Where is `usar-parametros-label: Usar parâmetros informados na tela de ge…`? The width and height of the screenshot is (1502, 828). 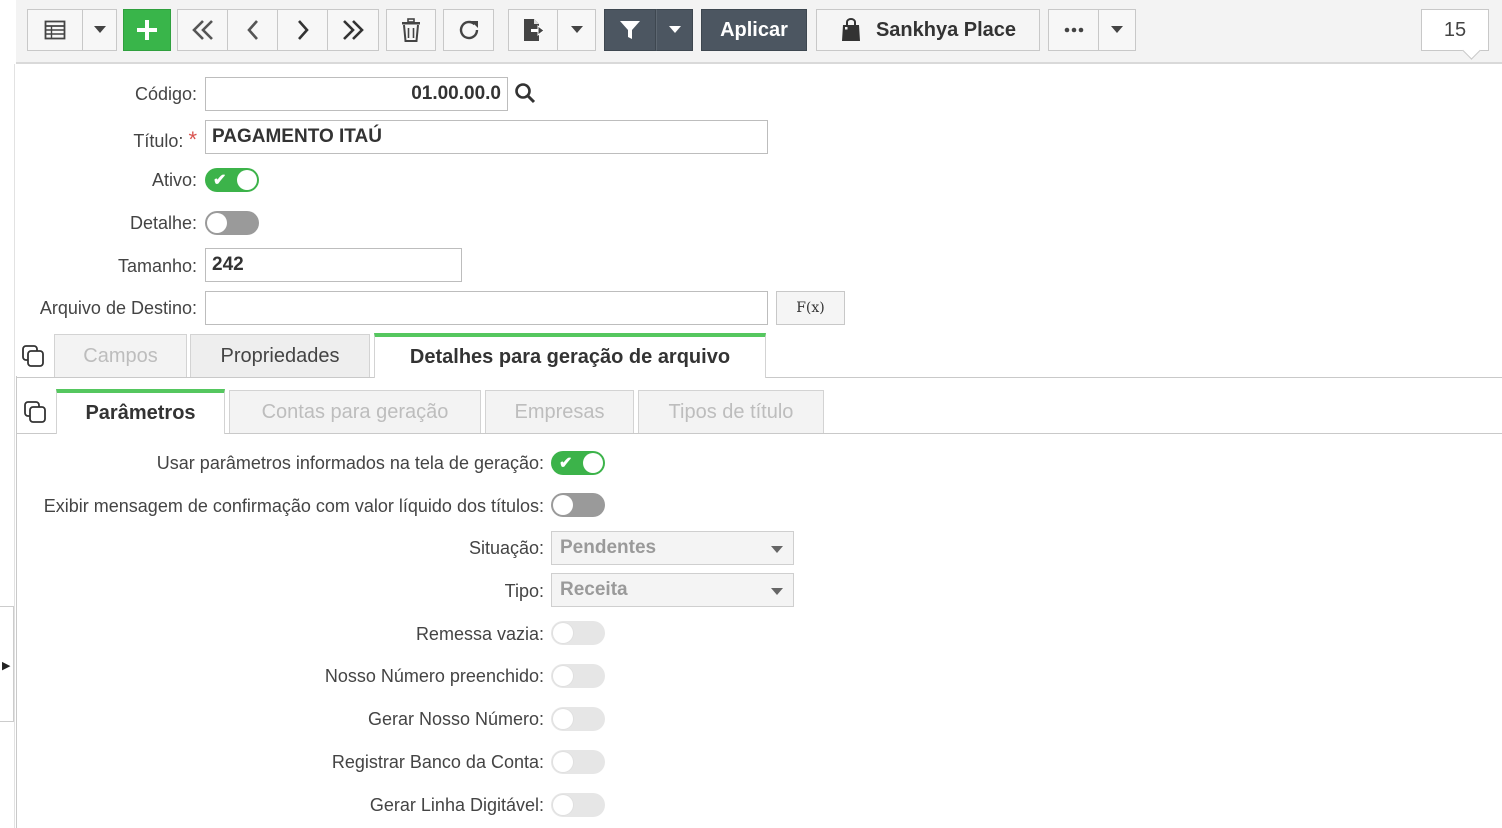
usar-parametros-label: Usar parâmetros informados na tela de ge… is located at coordinates (350, 463).